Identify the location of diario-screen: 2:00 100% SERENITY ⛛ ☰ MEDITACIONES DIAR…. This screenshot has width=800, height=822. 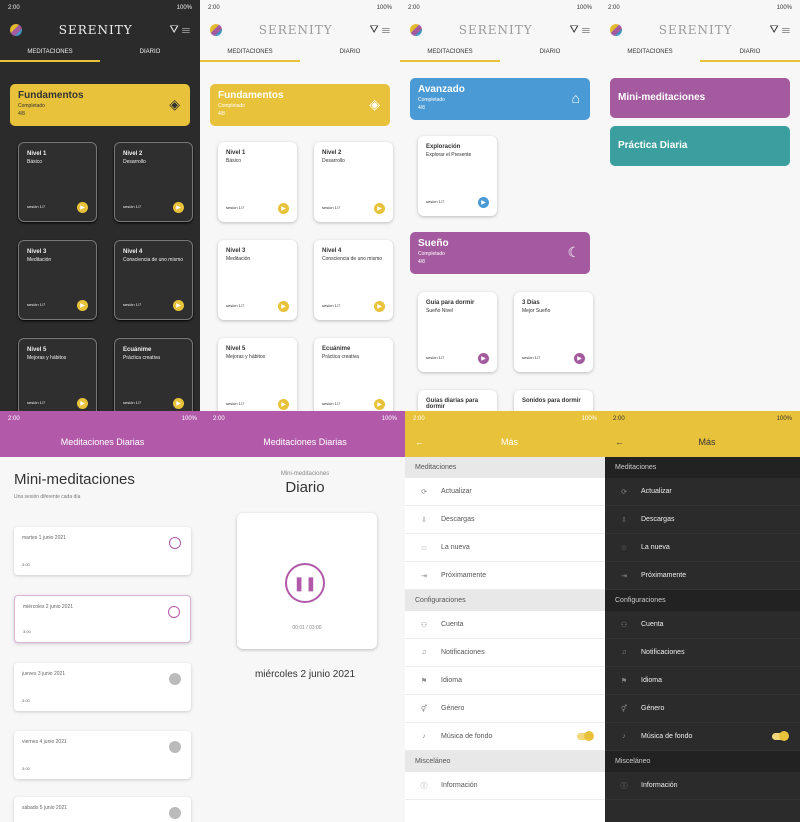
(700, 205).